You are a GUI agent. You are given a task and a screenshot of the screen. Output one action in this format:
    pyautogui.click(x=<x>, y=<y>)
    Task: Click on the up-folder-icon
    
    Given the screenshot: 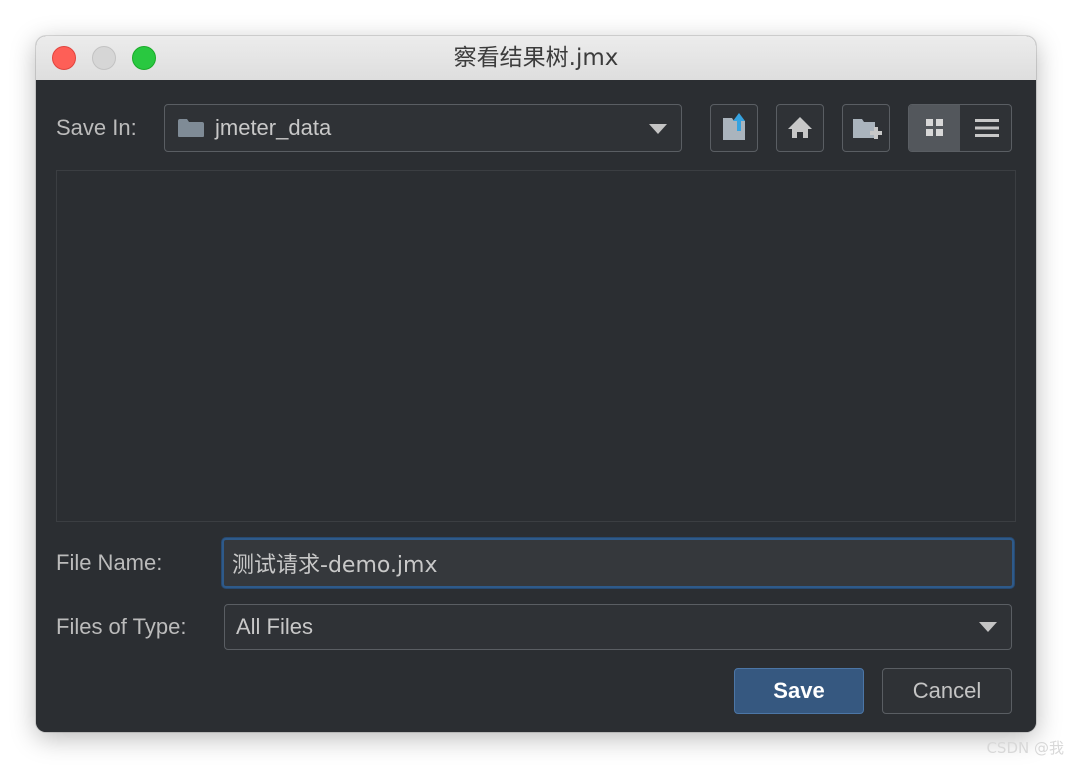 What is the action you would take?
    pyautogui.click(x=734, y=126)
    